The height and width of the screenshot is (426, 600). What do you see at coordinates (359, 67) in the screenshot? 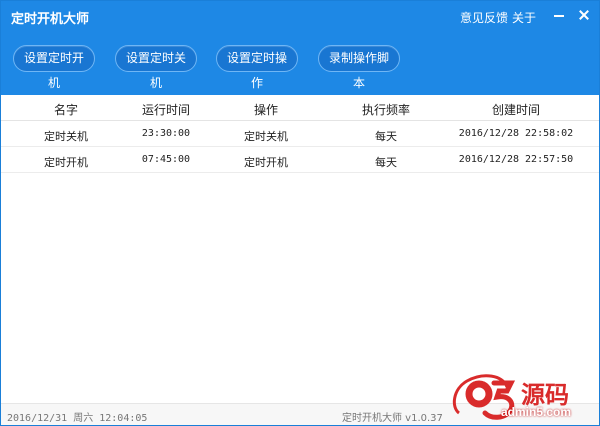
I see `record-script-button: 录制操作脚本` at bounding box center [359, 67].